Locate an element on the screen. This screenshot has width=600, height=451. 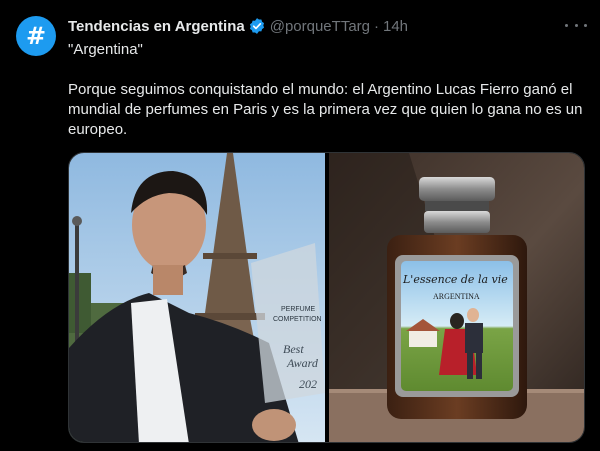
tweet-quote-text: "Argentina" is located at coordinates (105, 49).